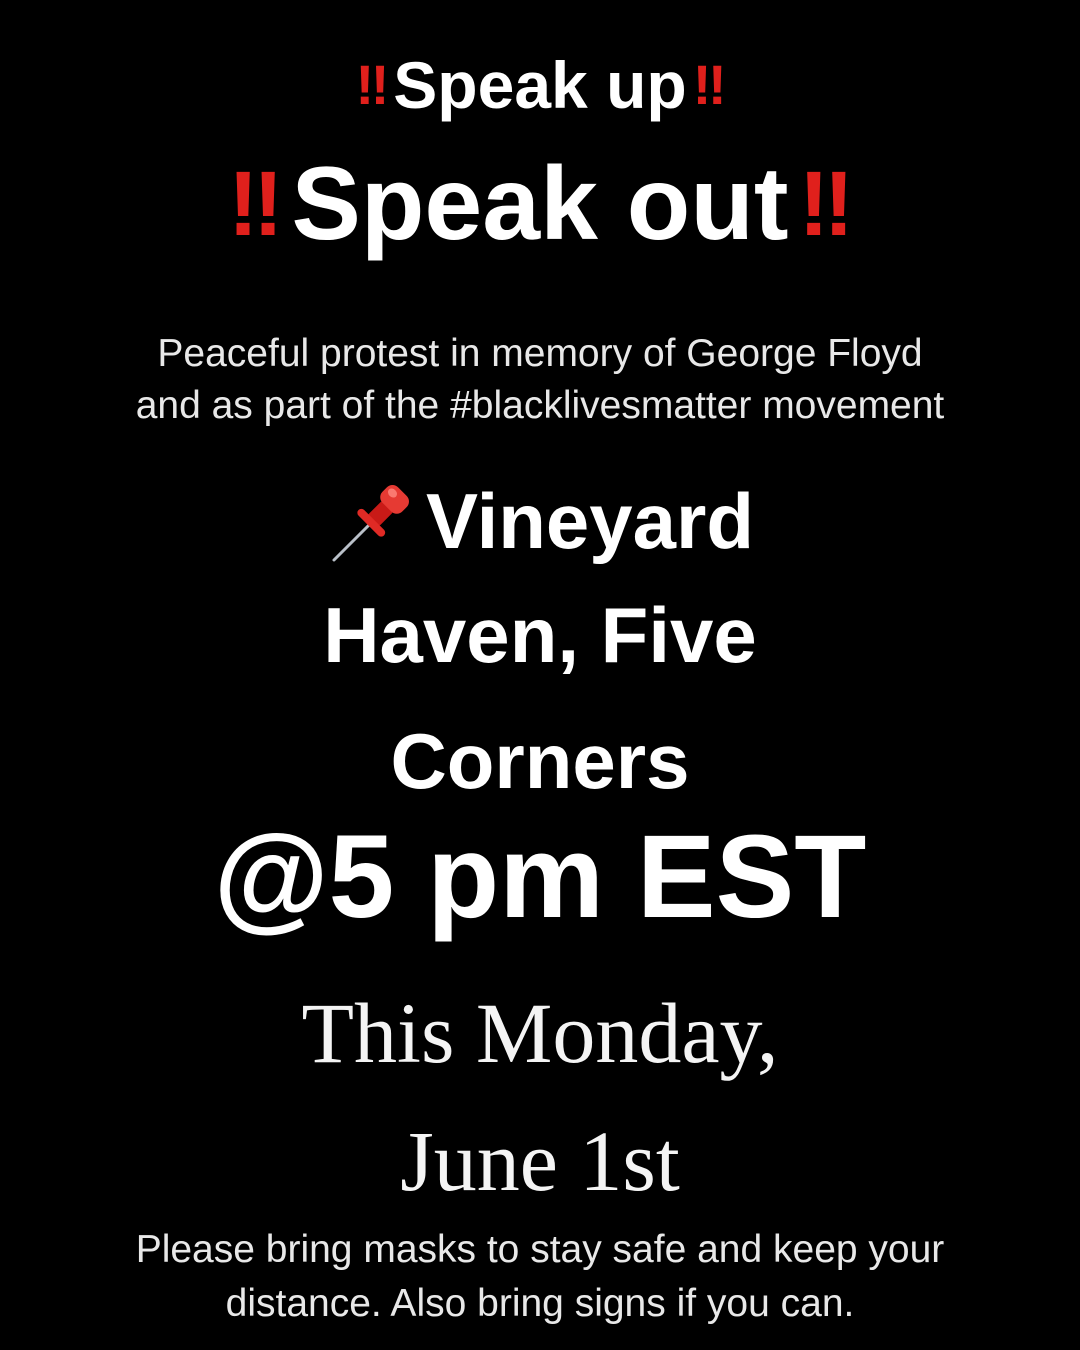 This screenshot has height=1350, width=1080. What do you see at coordinates (540, 635) in the screenshot?
I see `location-line-2: Haven, Five` at bounding box center [540, 635].